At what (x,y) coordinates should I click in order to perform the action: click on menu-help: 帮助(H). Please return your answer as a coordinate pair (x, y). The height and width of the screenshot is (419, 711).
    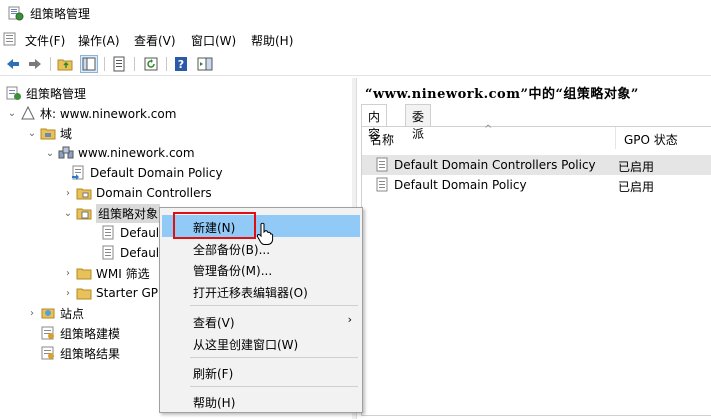
    Looking at the image, I should click on (272, 40).